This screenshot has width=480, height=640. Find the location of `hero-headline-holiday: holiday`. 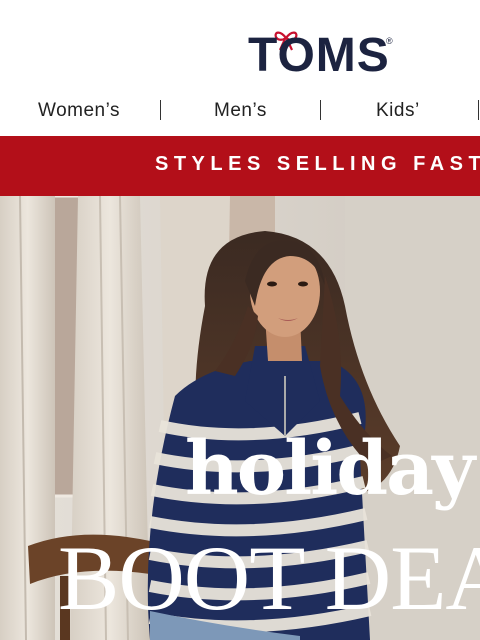

hero-headline-holiday: holiday is located at coordinates (330, 469).